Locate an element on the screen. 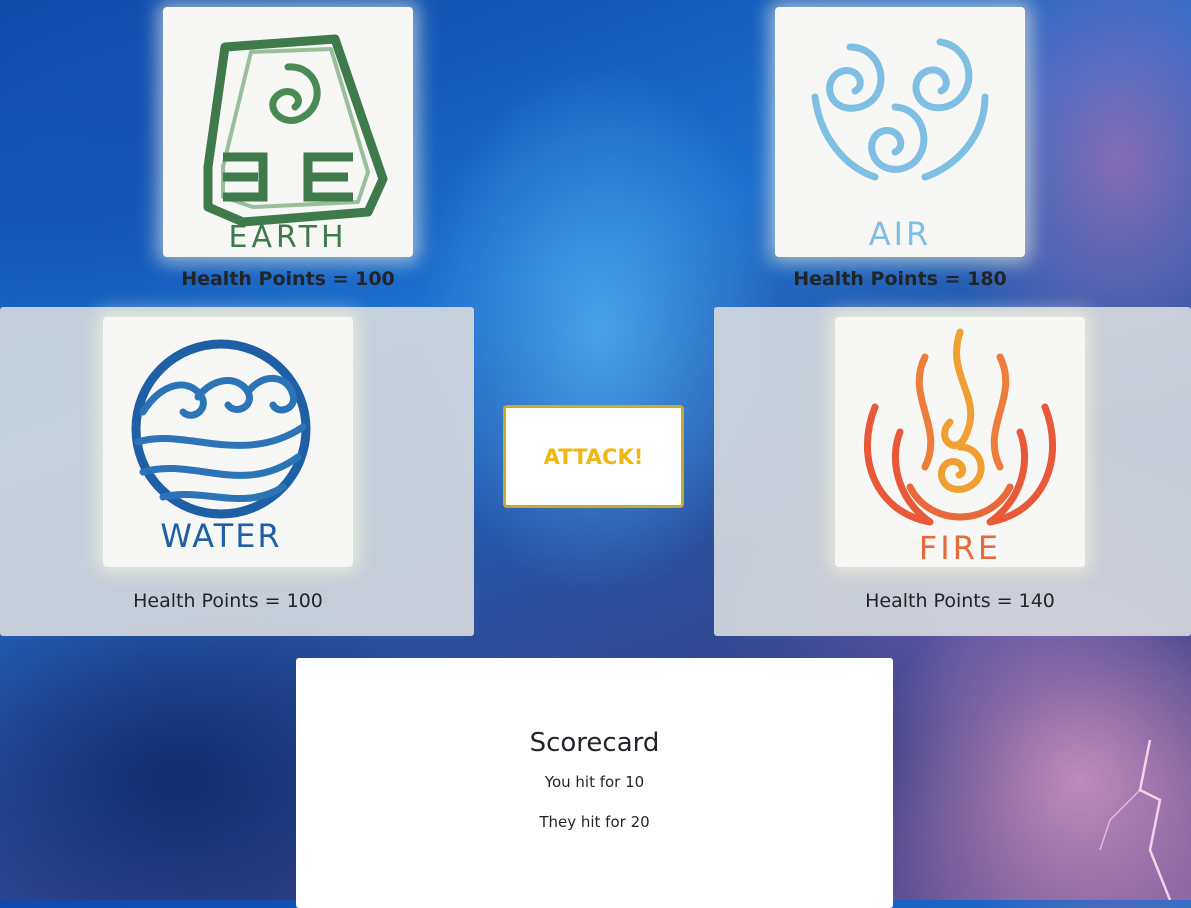 This screenshot has height=908, width=1191. earth-emblem-label: EARTH is located at coordinates (287, 237).